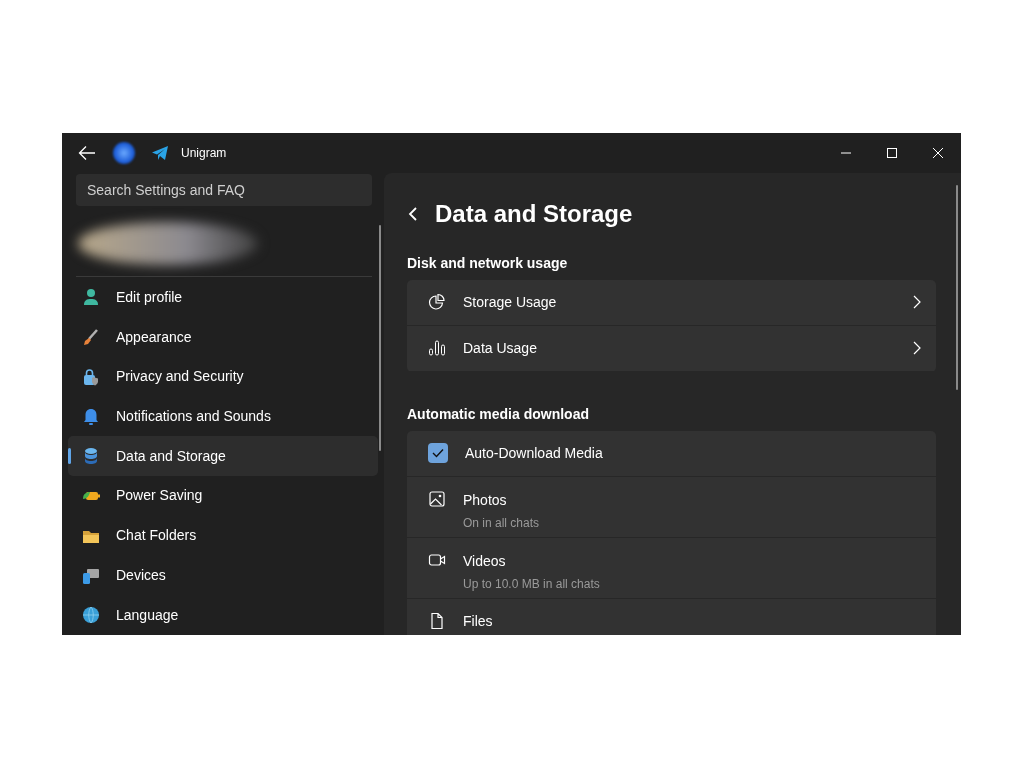  Describe the element at coordinates (438, 453) in the screenshot. I see `checkmark-icon` at that location.